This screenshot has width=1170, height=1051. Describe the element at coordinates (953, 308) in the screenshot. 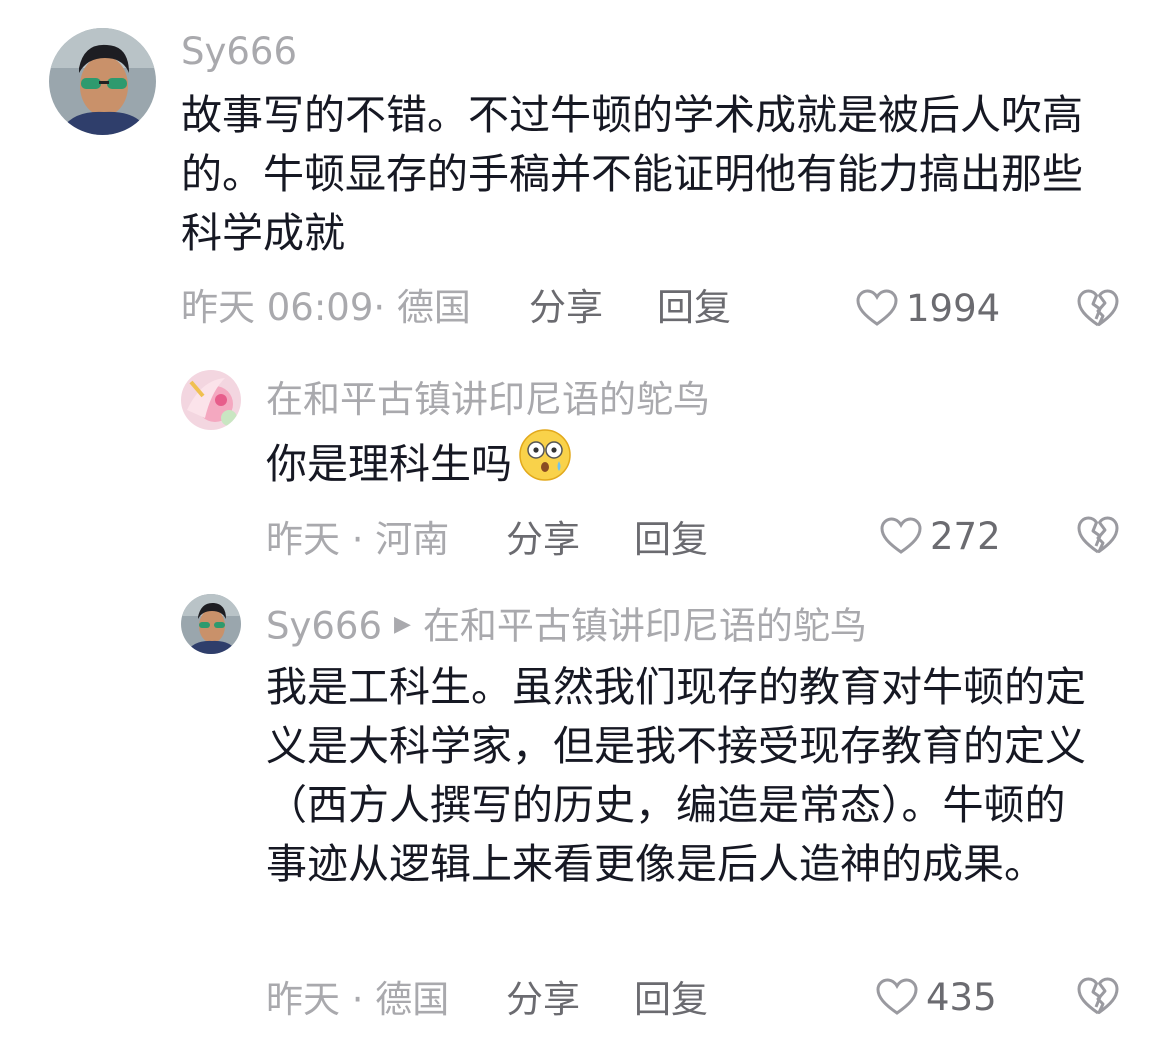

I see `like-count: 1994` at that location.